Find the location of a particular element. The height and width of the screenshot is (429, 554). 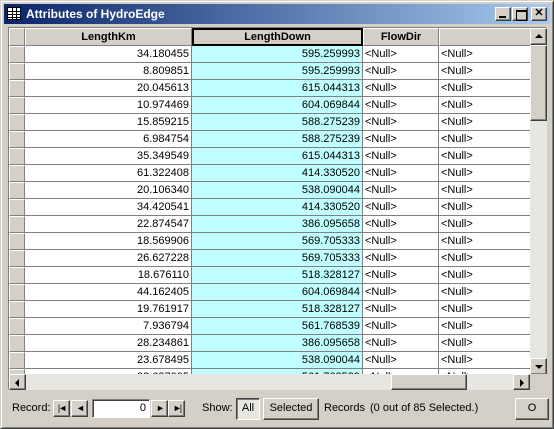

horizontal-scroll-thumb is located at coordinates (429, 382).